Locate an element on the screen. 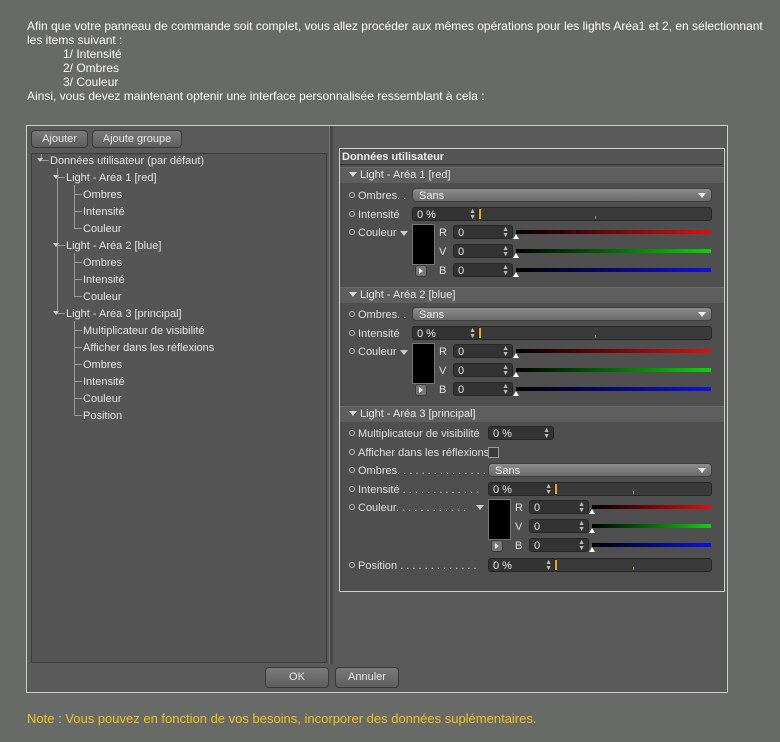 This screenshot has width=780, height=742. group-area1-header: Light - Aréa 1 [red] is located at coordinates (532, 175).